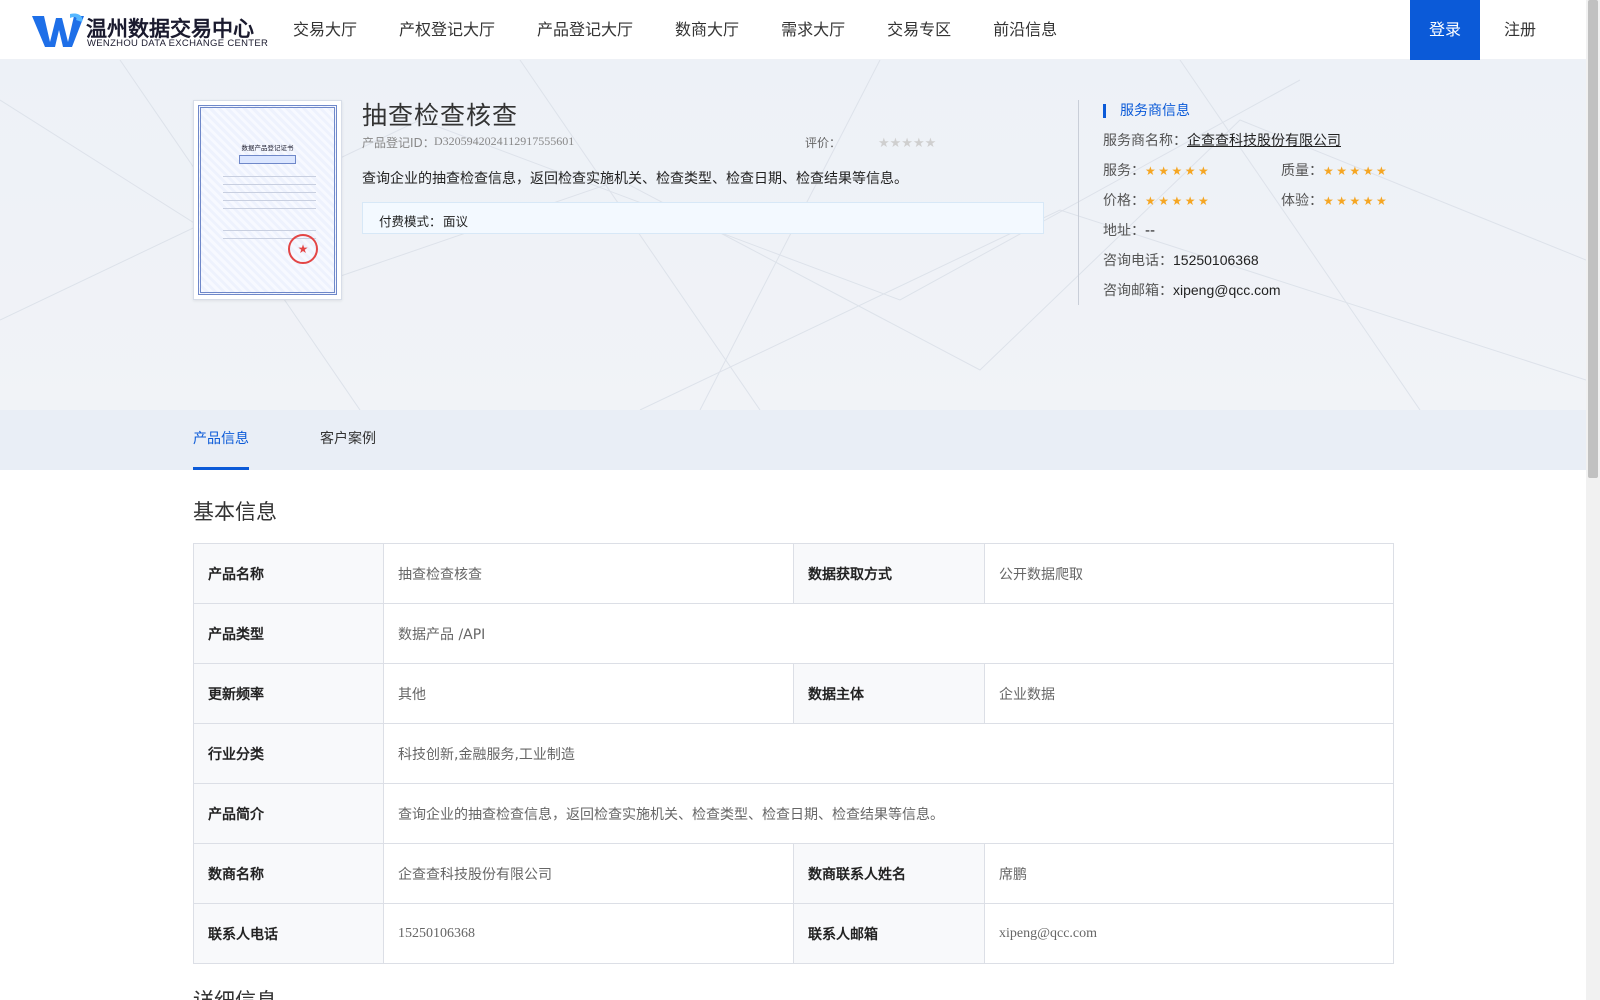  Describe the element at coordinates (1356, 171) in the screenshot. I see `quality-stars-icon: ★★★★★` at that location.